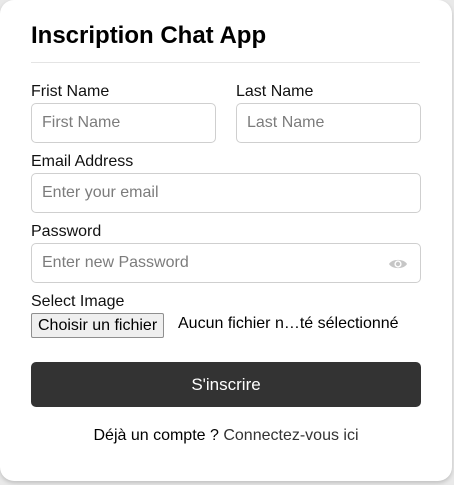 This screenshot has height=485, width=454. What do you see at coordinates (275, 91) in the screenshot?
I see `last-name-label: Last Name` at bounding box center [275, 91].